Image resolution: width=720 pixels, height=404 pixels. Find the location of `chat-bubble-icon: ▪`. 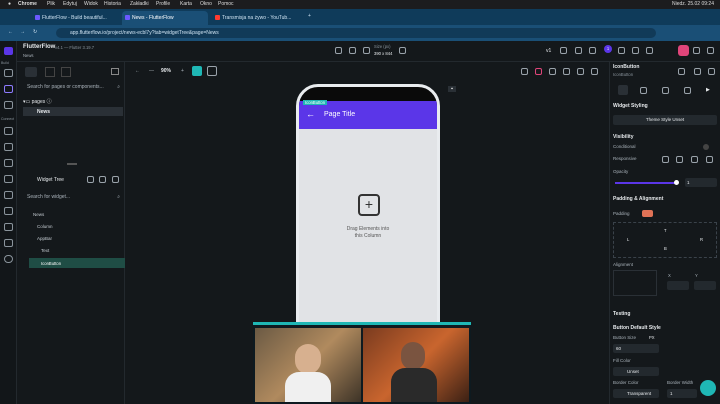

chat-bubble-icon: ▪ is located at coordinates (452, 89).